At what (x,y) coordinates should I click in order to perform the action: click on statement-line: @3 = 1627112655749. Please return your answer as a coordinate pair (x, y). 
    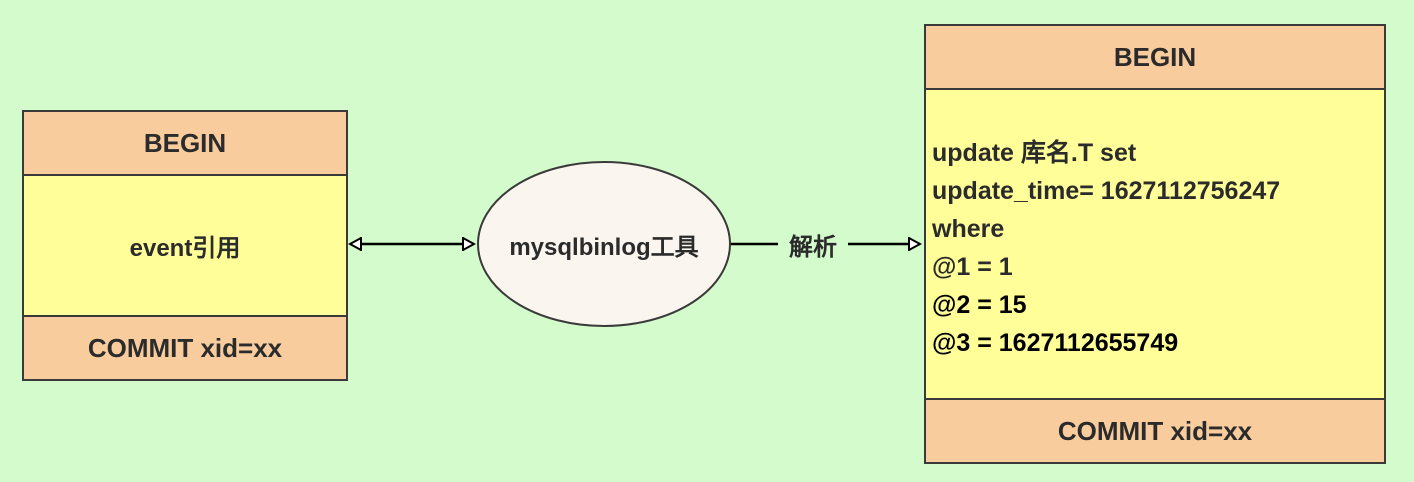
    Looking at the image, I should click on (1055, 343).